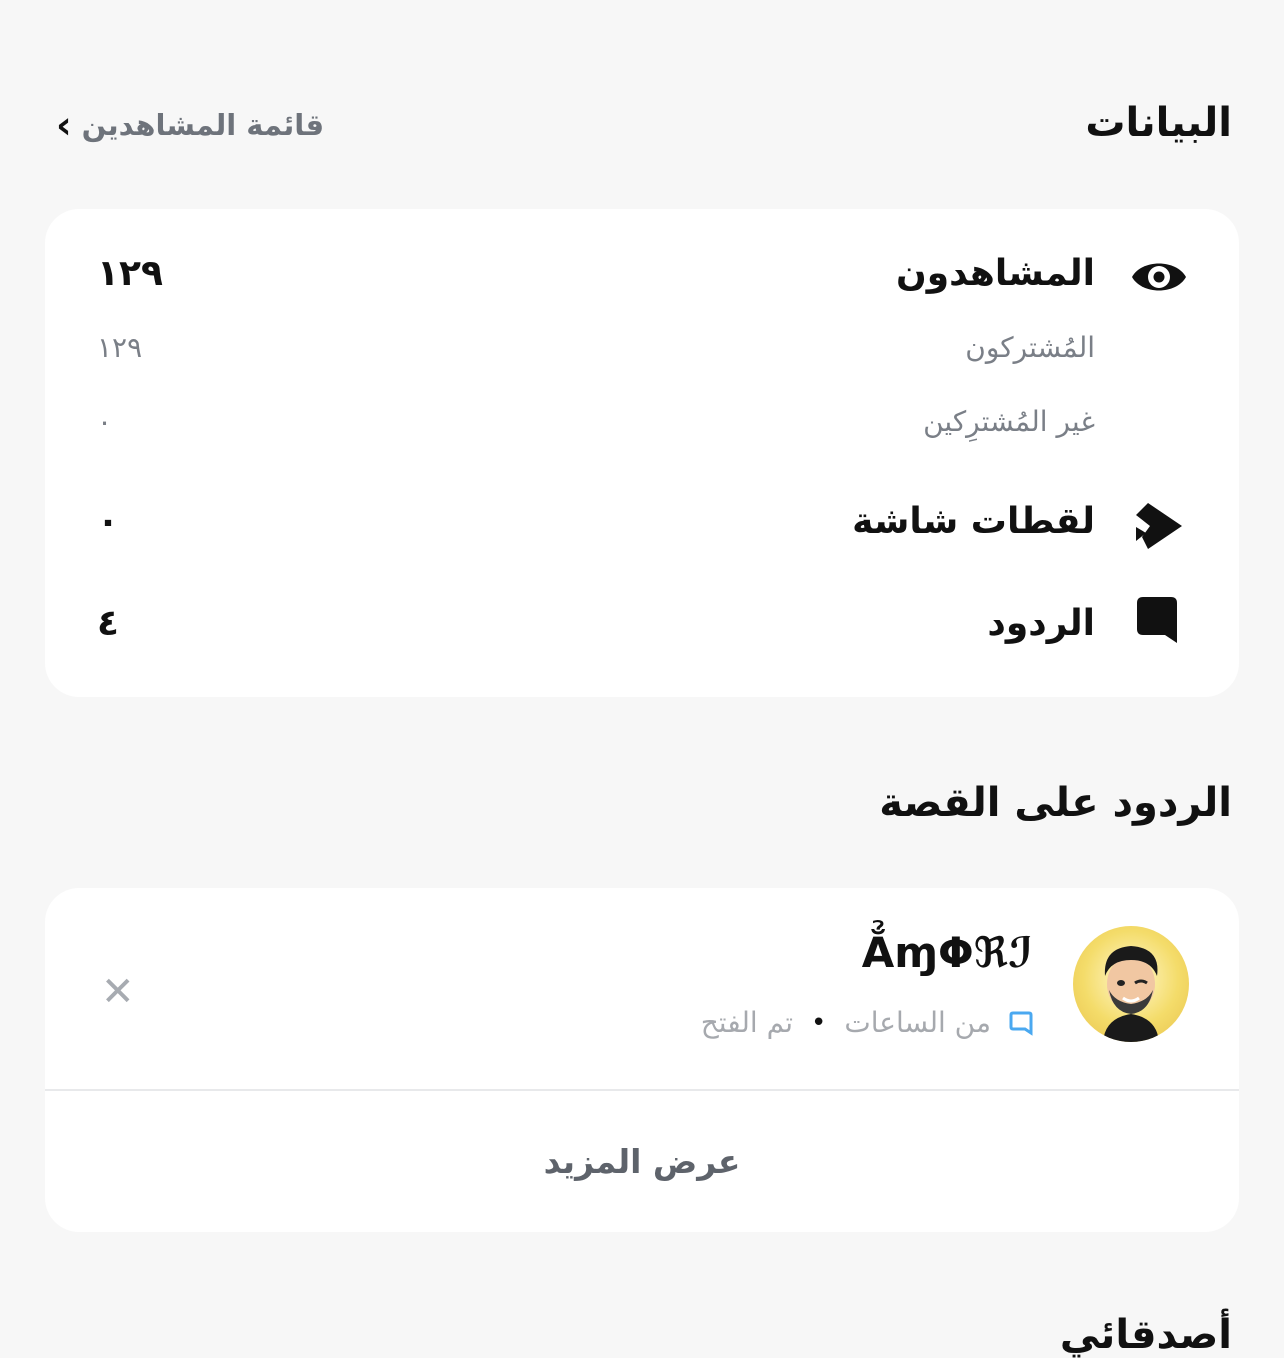 This screenshot has height=1358, width=1284. I want to click on reply-meta: من الساعات • تم الفتح, so click(867, 1022).